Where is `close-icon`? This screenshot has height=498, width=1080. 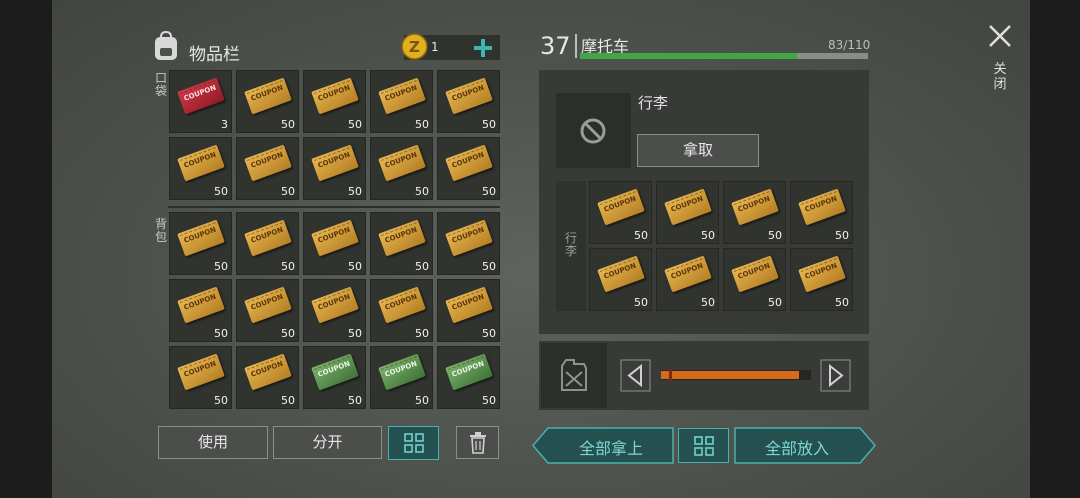 close-icon is located at coordinates (1000, 36).